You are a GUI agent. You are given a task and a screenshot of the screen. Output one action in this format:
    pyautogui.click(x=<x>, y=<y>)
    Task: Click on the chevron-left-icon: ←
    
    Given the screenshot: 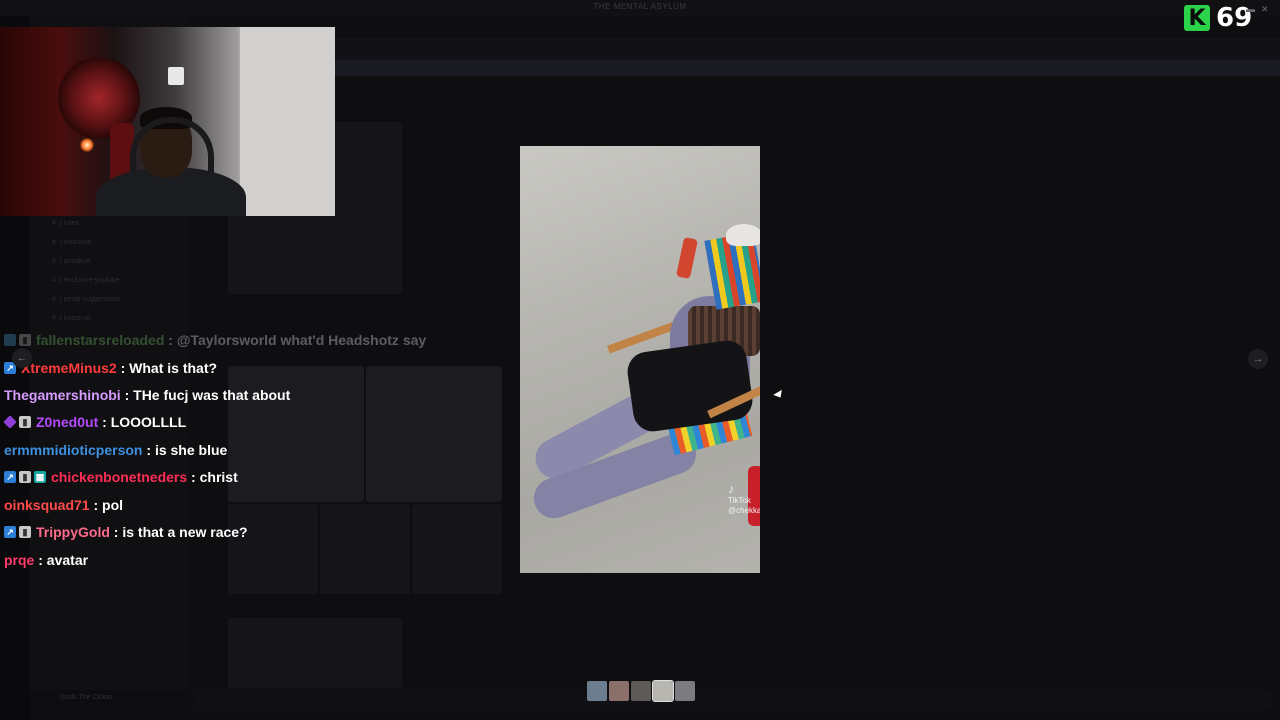 What is the action you would take?
    pyautogui.click(x=22, y=358)
    